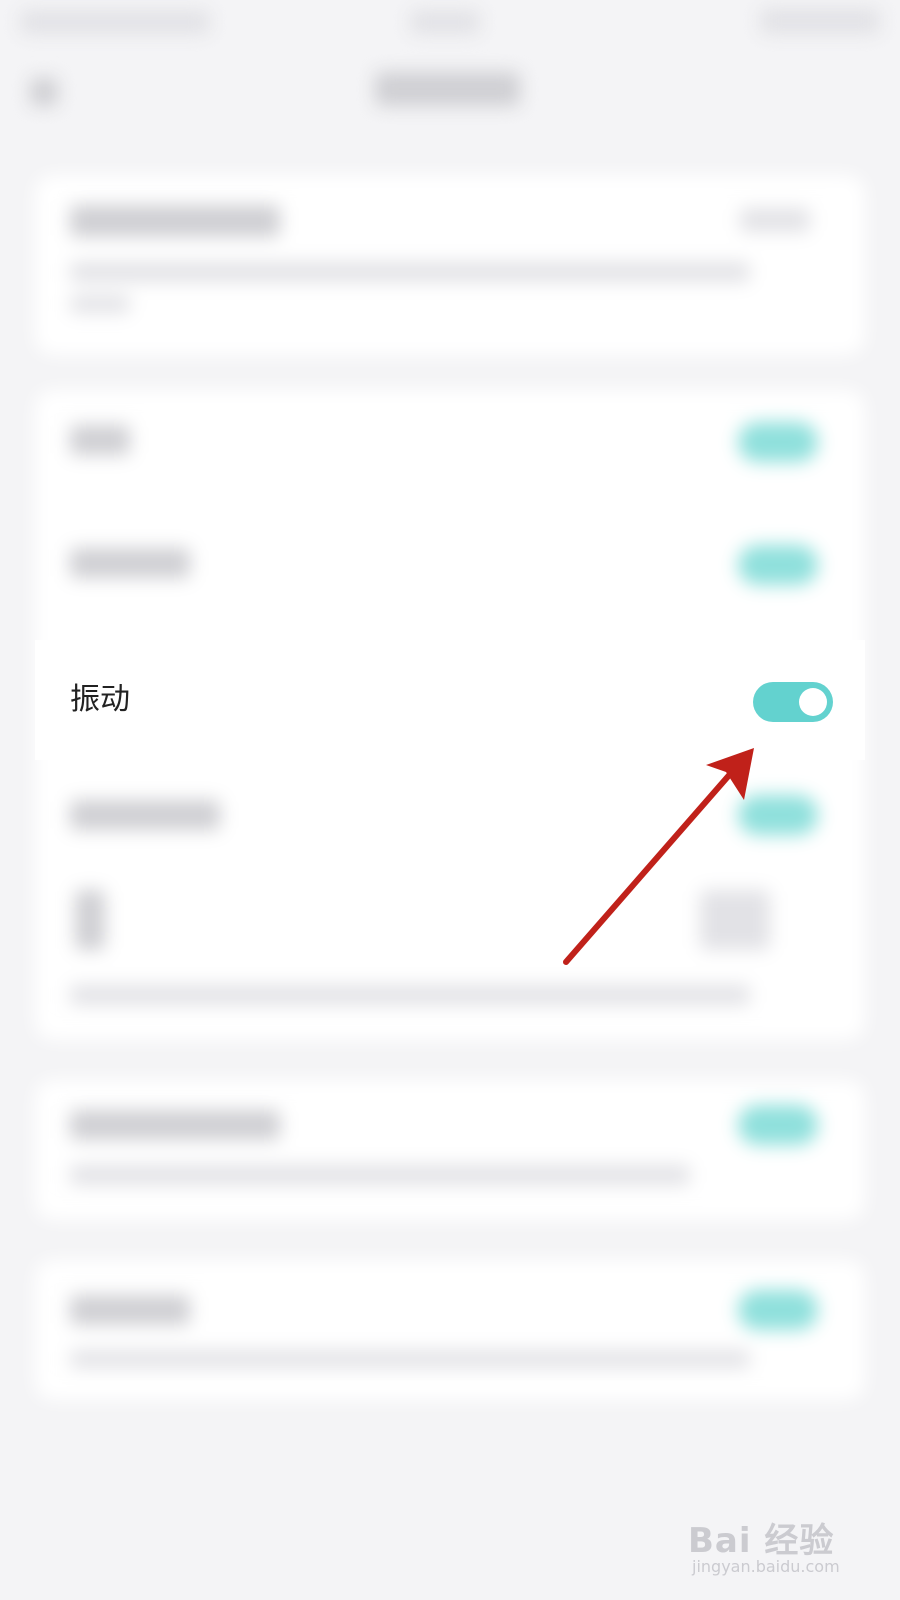  Describe the element at coordinates (793, 702) in the screenshot. I see `vibration-toggle` at that location.